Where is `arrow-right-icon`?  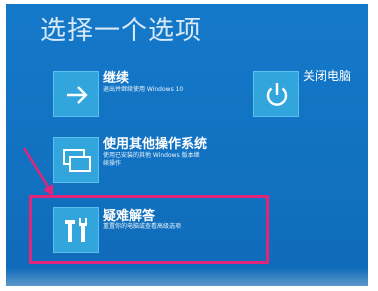
arrow-right-icon is located at coordinates (77, 95).